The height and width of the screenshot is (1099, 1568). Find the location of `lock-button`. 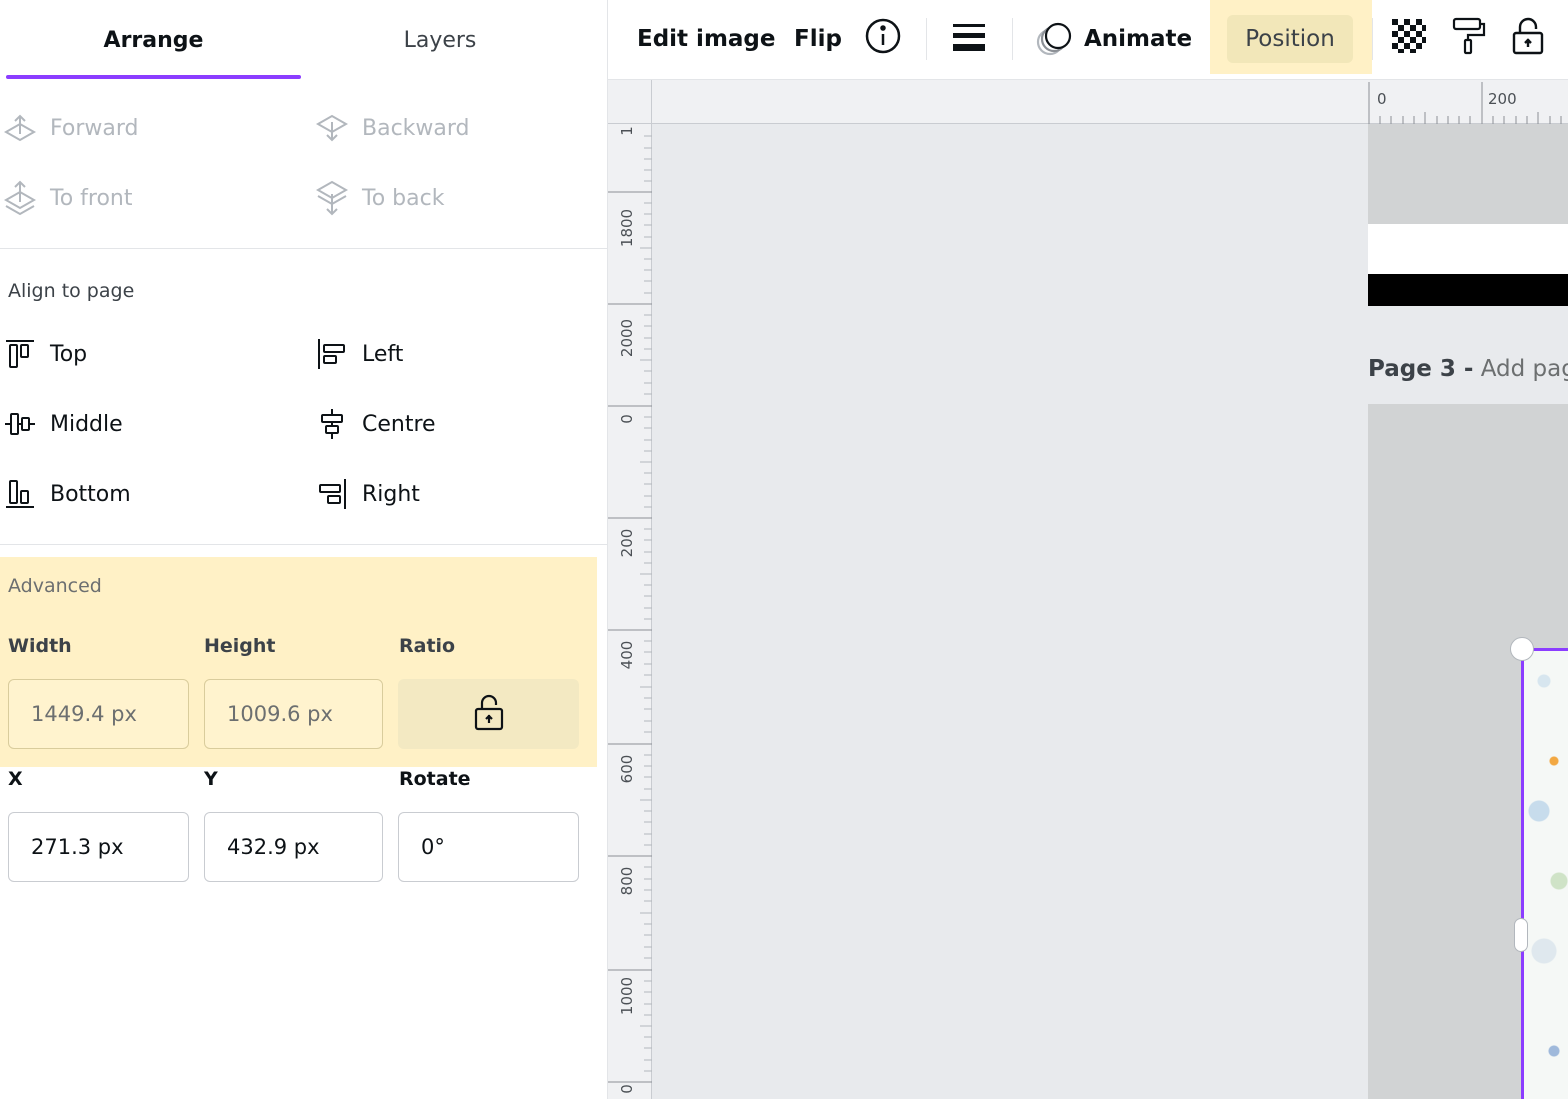

lock-button is located at coordinates (1528, 39).